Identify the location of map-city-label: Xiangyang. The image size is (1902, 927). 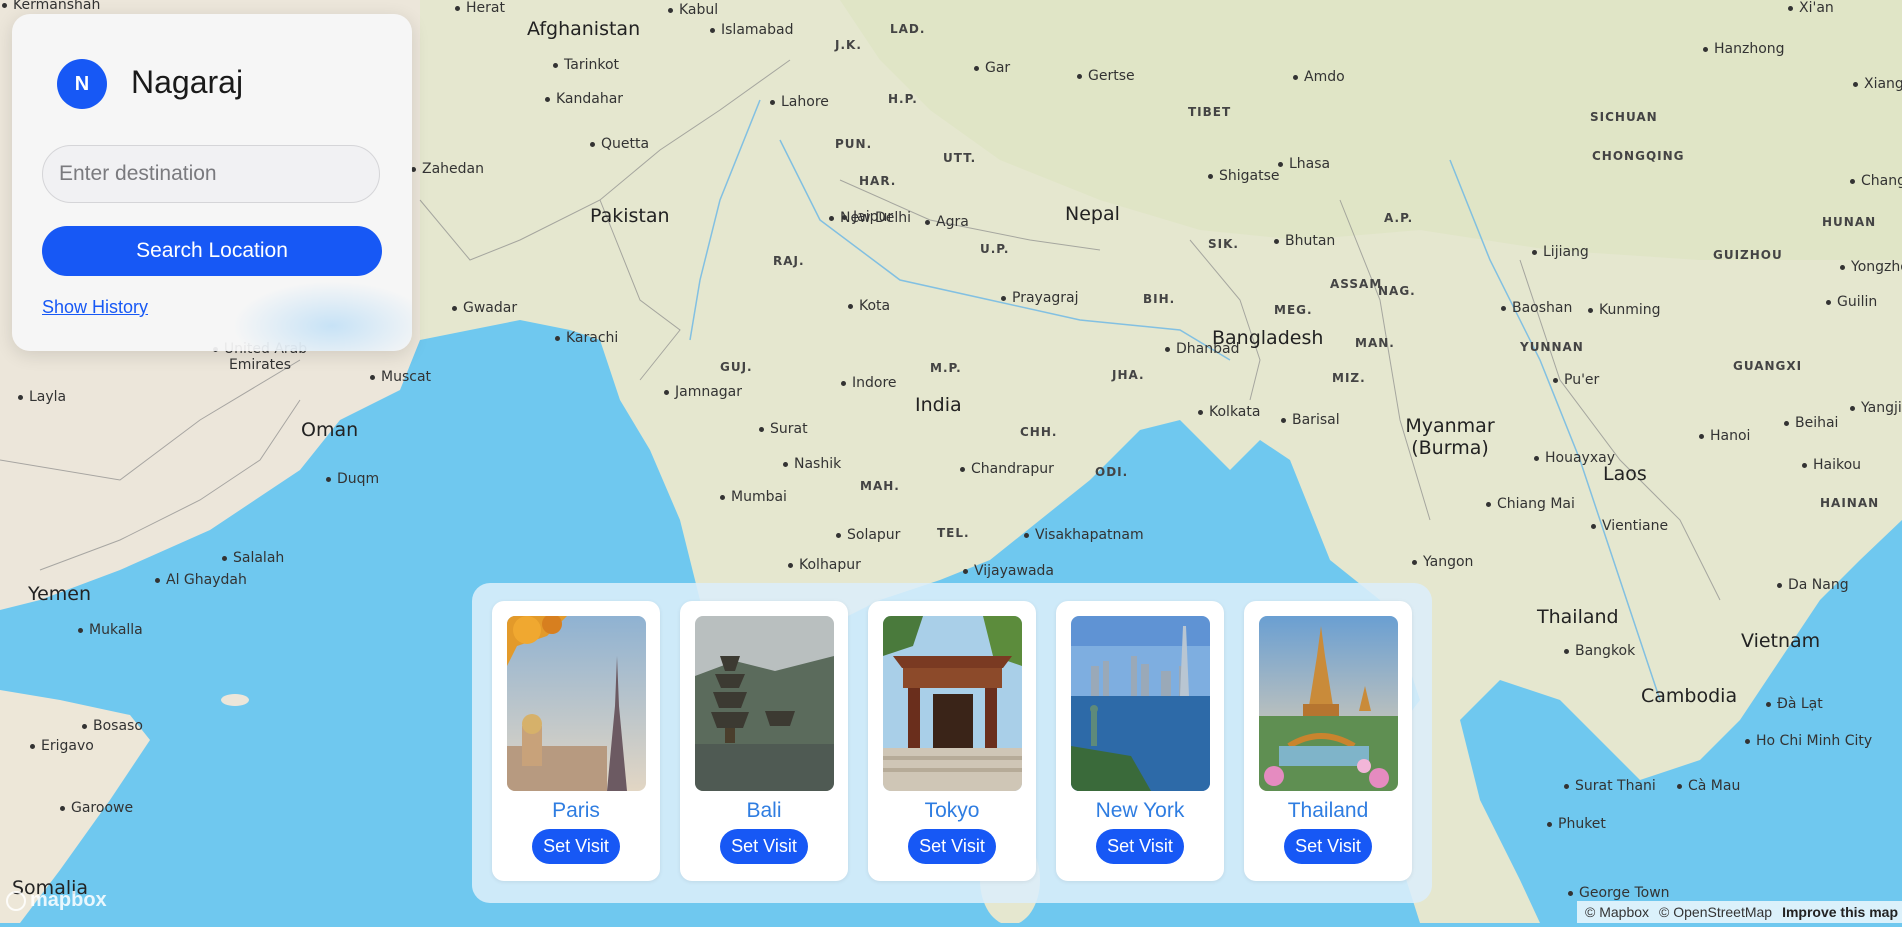
(1877, 84).